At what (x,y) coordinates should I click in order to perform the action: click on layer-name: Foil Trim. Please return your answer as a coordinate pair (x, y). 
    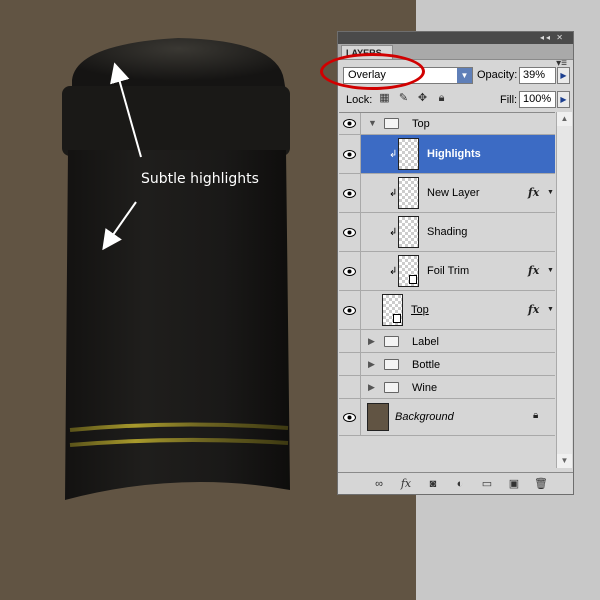
    Looking at the image, I should click on (448, 271).